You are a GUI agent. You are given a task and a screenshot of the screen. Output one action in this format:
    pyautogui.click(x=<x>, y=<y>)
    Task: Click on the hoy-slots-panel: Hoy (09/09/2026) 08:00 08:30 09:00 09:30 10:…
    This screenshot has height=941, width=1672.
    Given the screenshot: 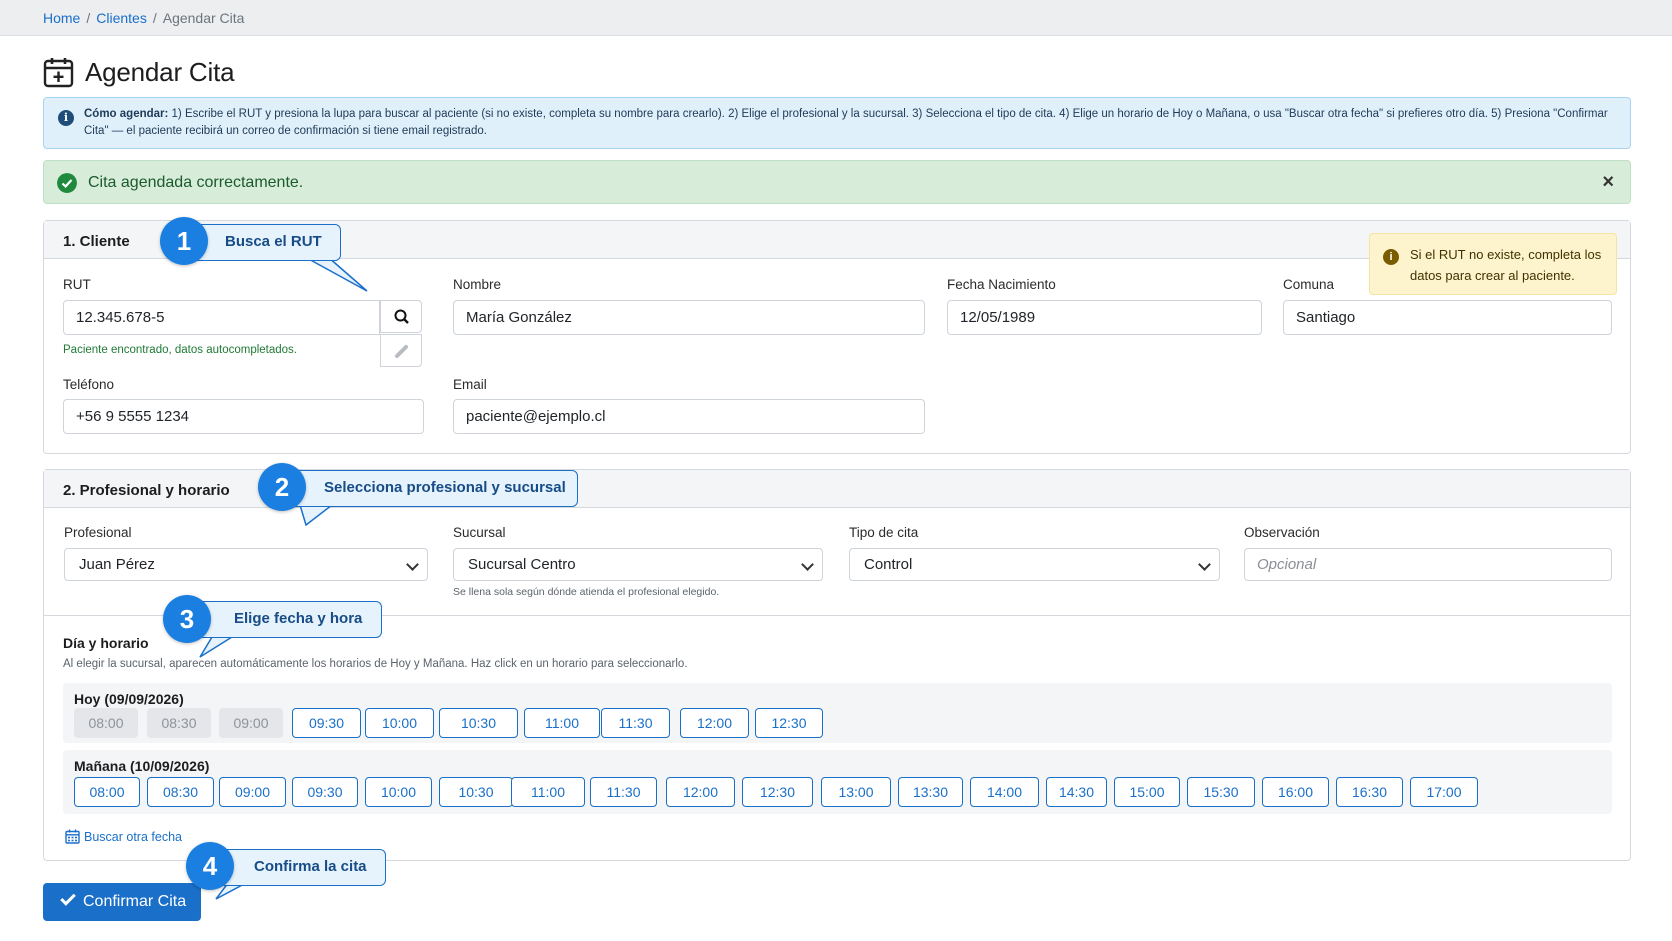 What is the action you would take?
    pyautogui.click(x=837, y=713)
    